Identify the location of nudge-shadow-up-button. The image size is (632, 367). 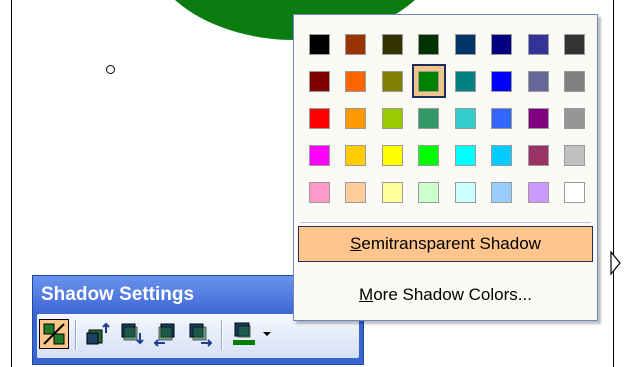
(98, 334).